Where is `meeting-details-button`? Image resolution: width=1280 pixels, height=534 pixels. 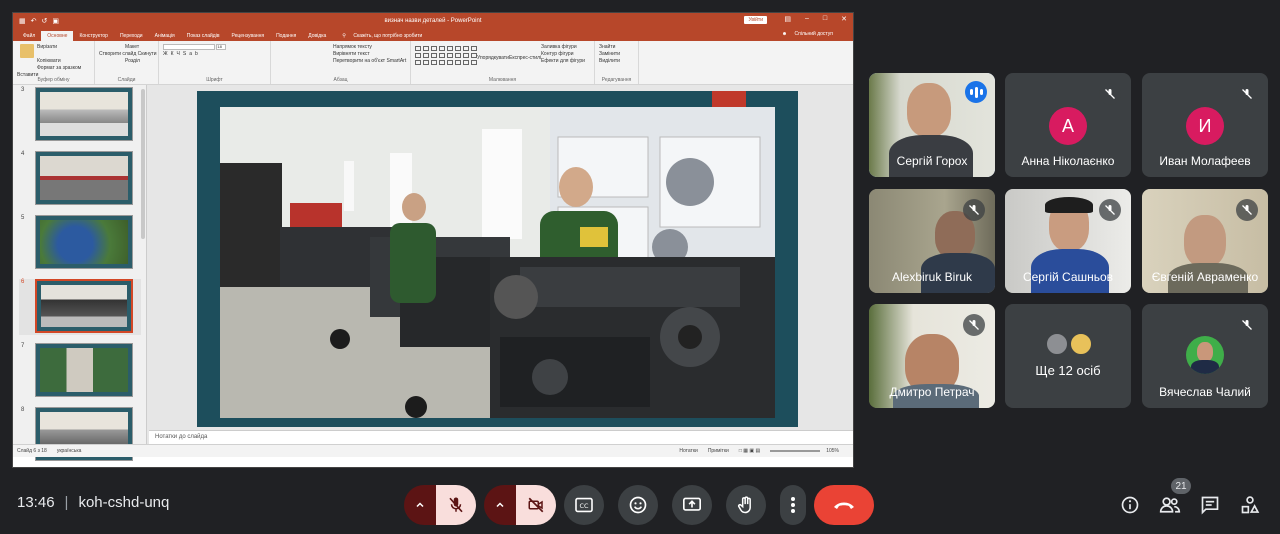 meeting-details-button is located at coordinates (1130, 505).